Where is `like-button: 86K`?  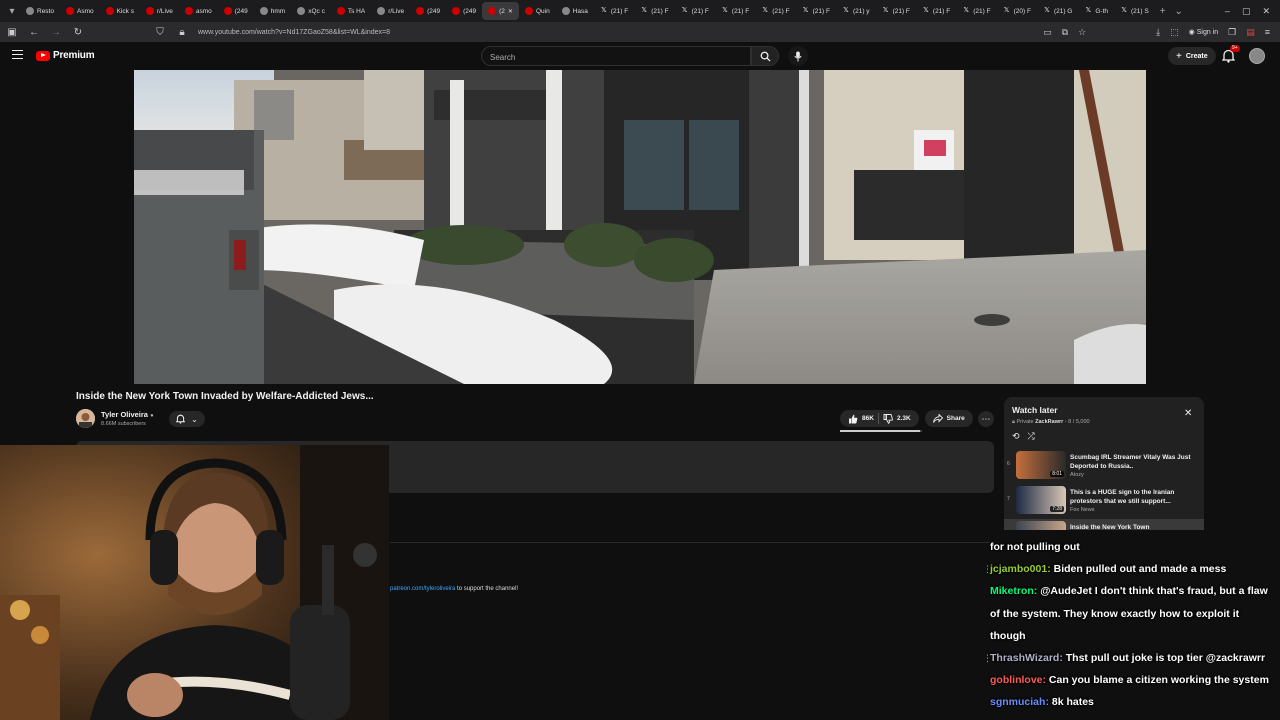 like-button: 86K is located at coordinates (861, 419).